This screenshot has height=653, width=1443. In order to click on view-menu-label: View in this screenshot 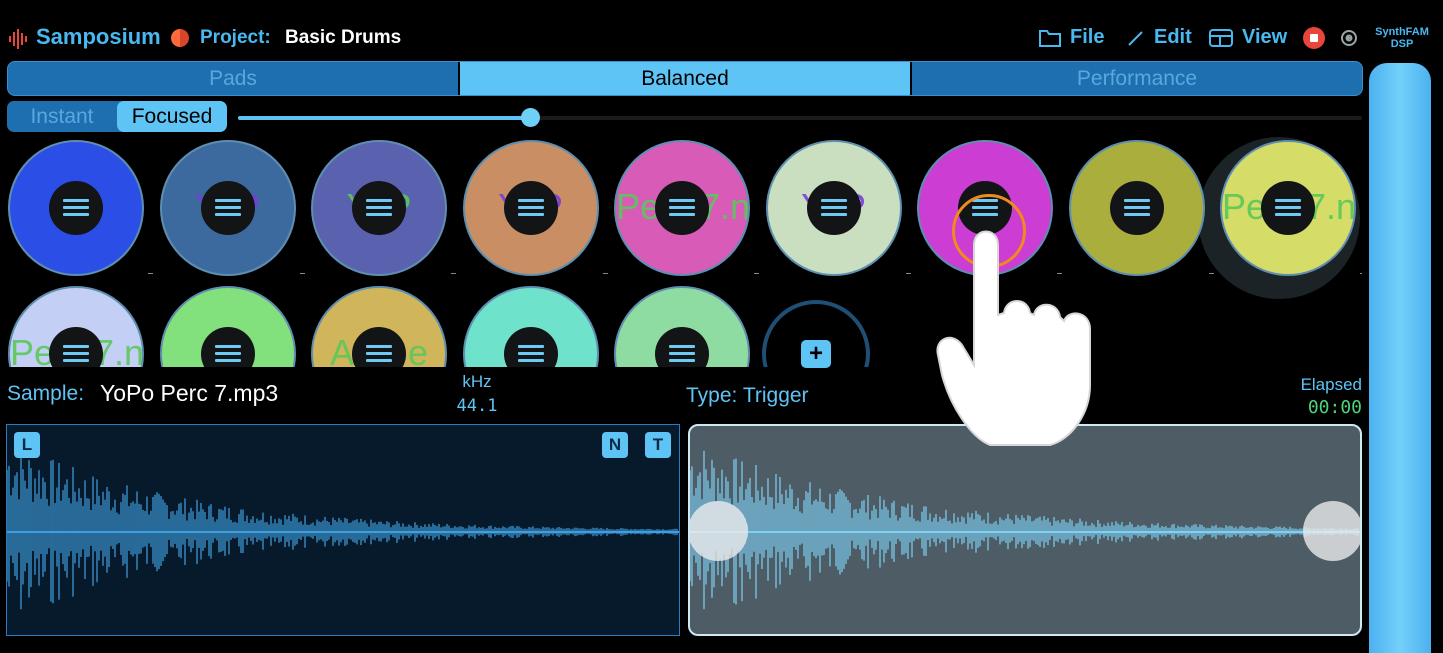, I will do `click(1265, 37)`.